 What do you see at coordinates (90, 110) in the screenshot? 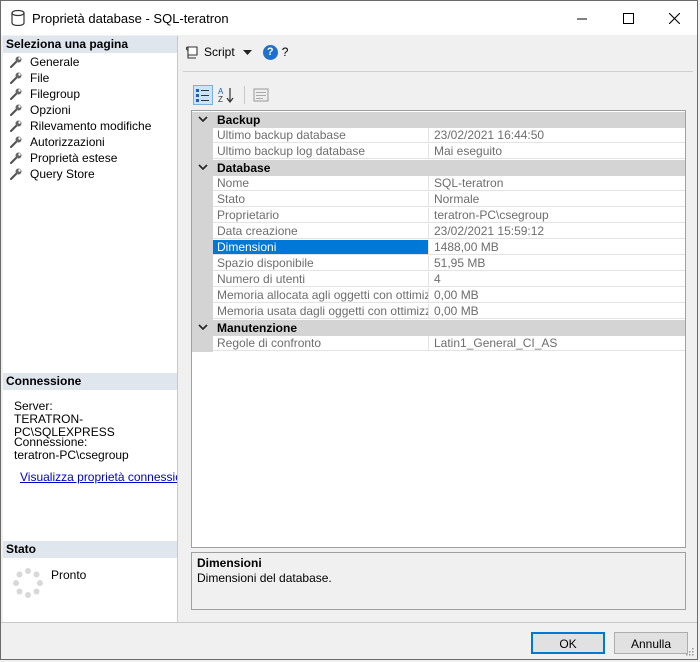
I see `page-item-opzioni: Opzioni` at bounding box center [90, 110].